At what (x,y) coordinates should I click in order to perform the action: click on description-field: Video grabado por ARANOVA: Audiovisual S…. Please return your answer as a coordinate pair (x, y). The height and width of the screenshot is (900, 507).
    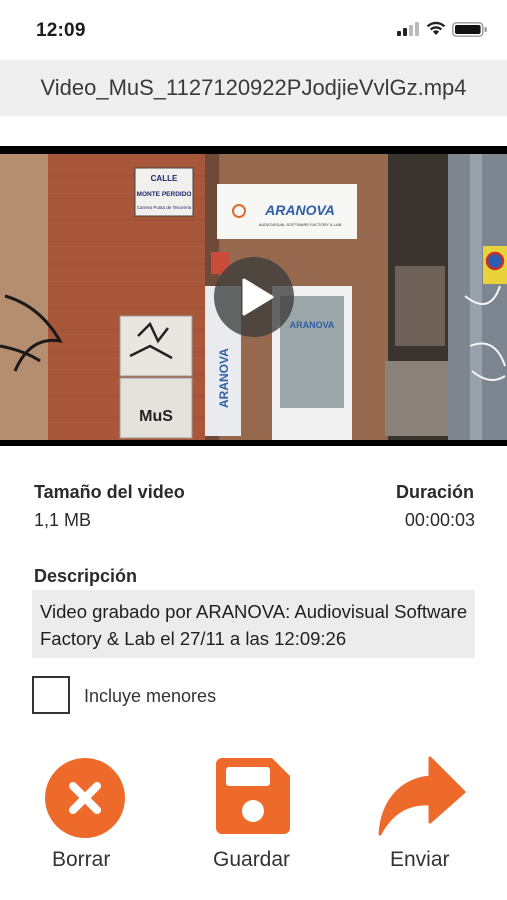
    Looking at the image, I should click on (253, 624).